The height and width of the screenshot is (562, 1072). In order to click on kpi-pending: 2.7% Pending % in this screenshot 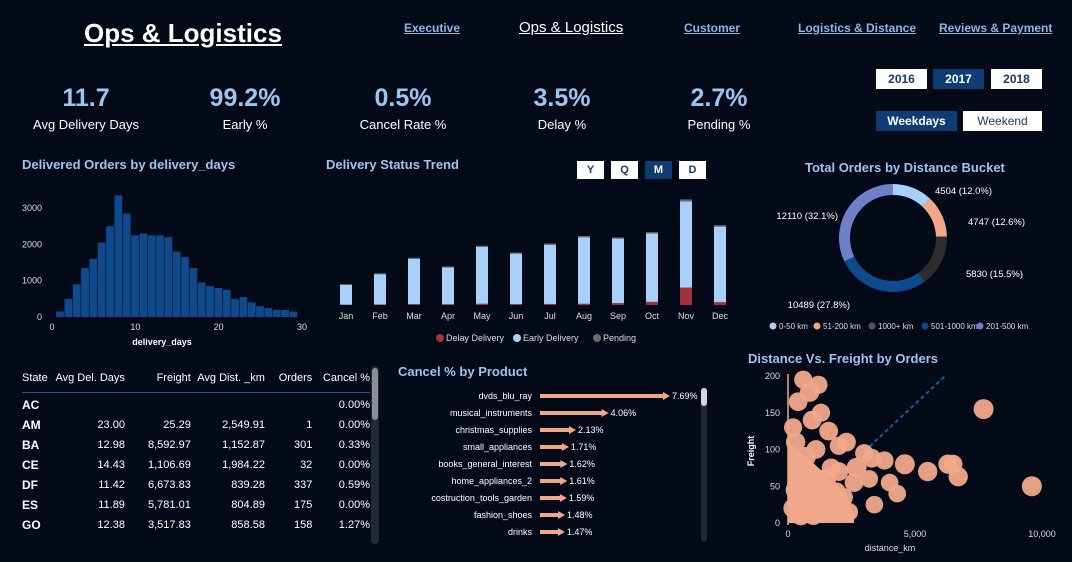, I will do `click(719, 108)`.